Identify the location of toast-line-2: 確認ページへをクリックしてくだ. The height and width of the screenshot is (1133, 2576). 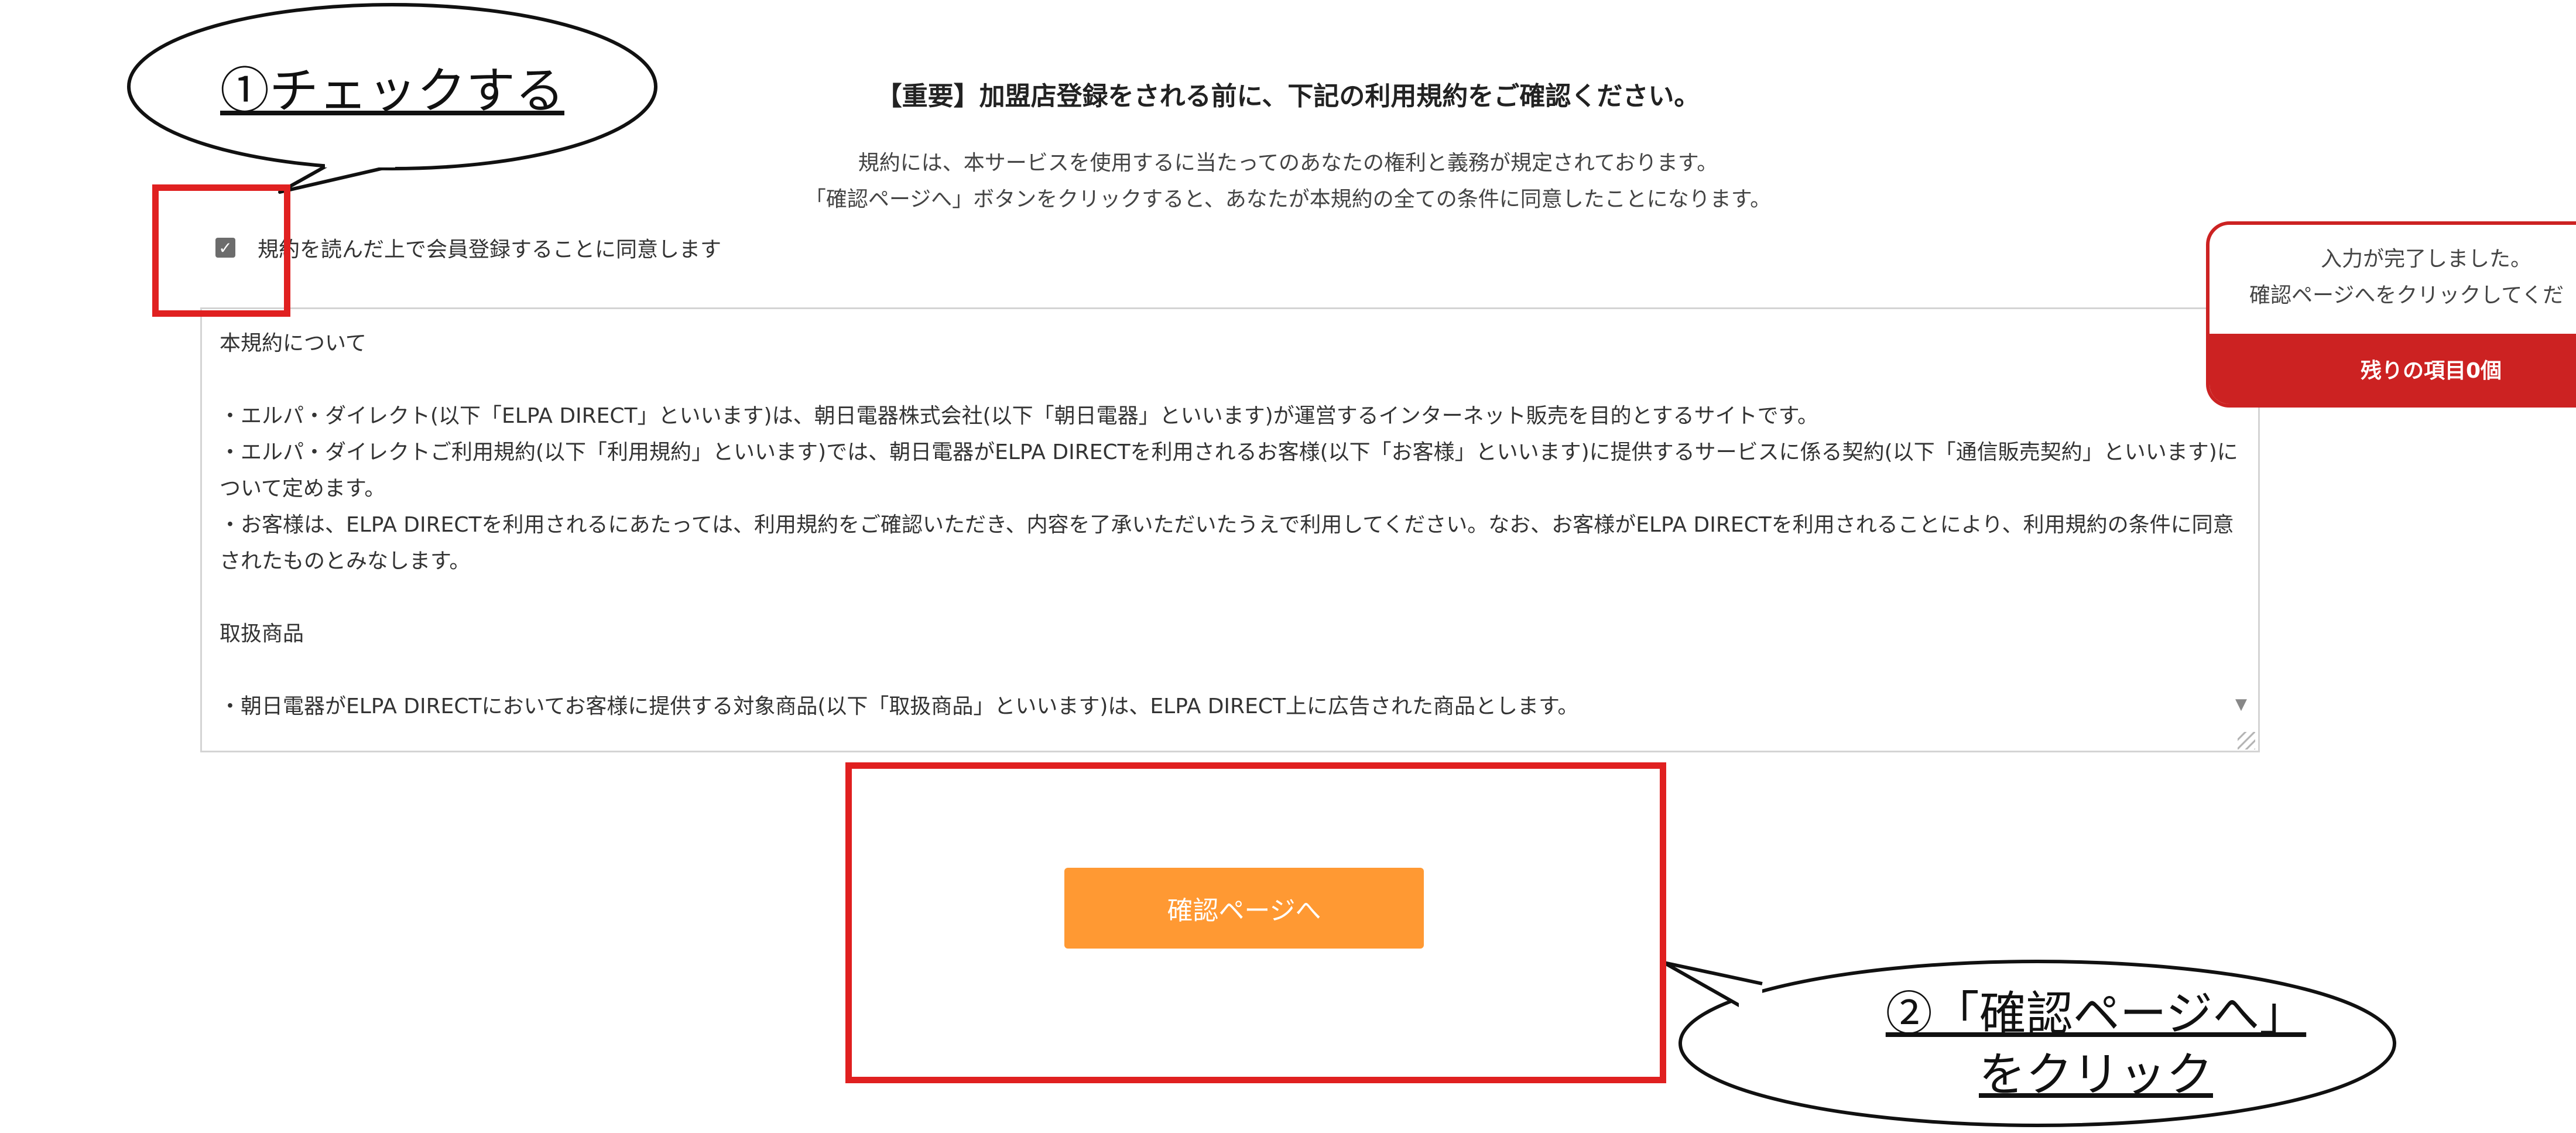
(2406, 295).